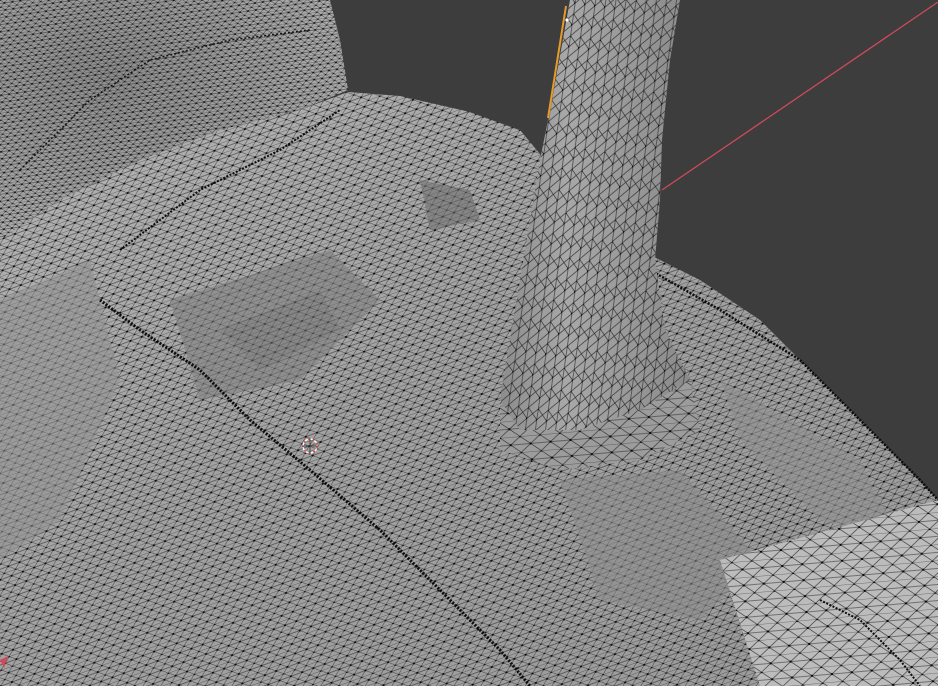 This screenshot has height=686, width=938. Describe the element at coordinates (567, 20) in the screenshot. I see `selected-vertex` at that location.